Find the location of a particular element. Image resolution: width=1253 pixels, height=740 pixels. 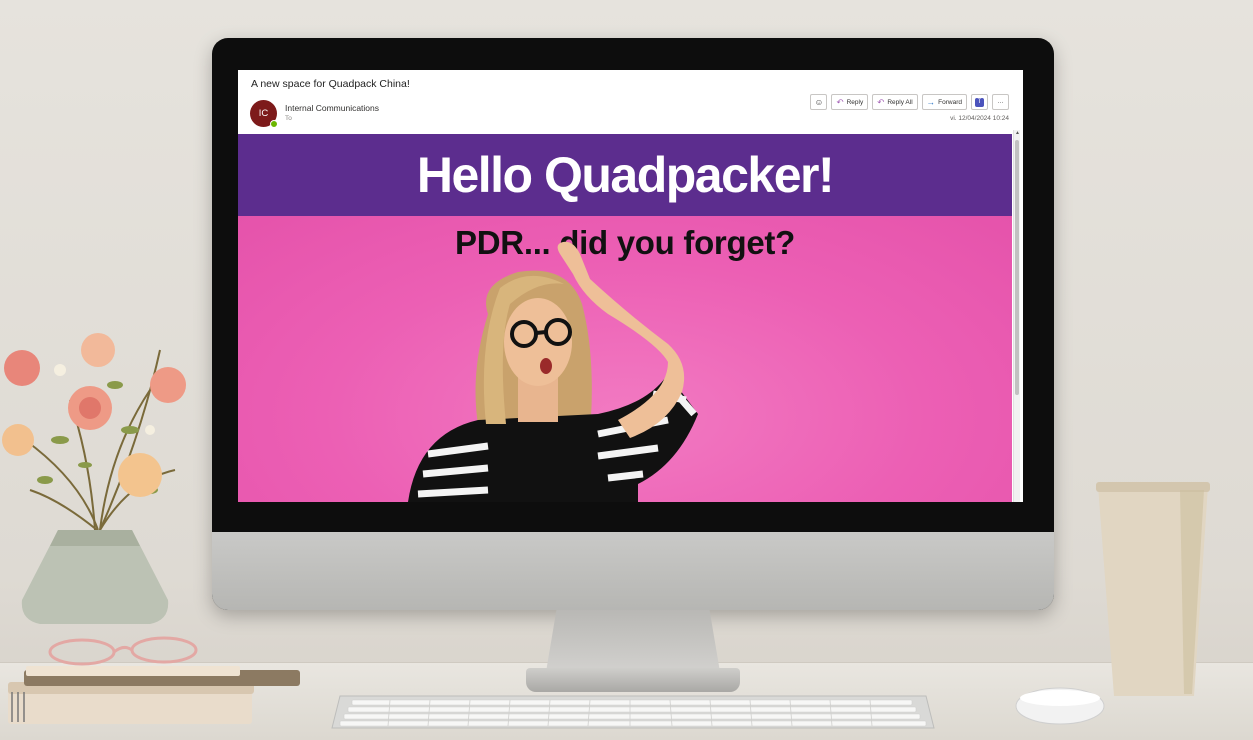

more-actions-button: ··· is located at coordinates (1000, 102).